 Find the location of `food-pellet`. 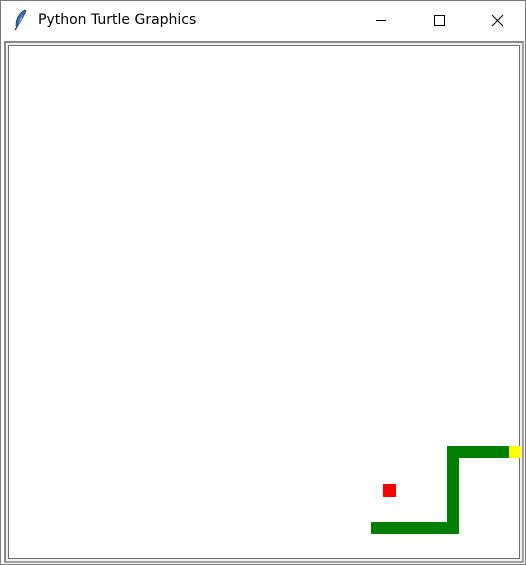

food-pellet is located at coordinates (389, 490).